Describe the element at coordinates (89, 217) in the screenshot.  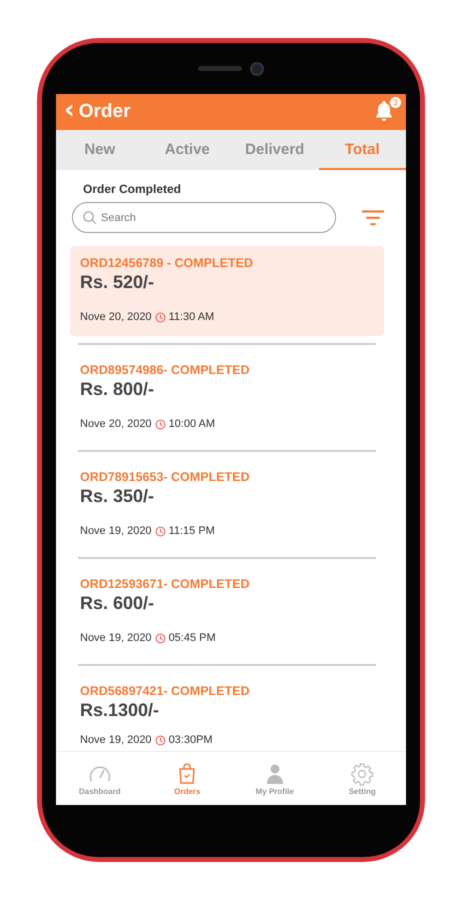
I see `search-icon` at that location.